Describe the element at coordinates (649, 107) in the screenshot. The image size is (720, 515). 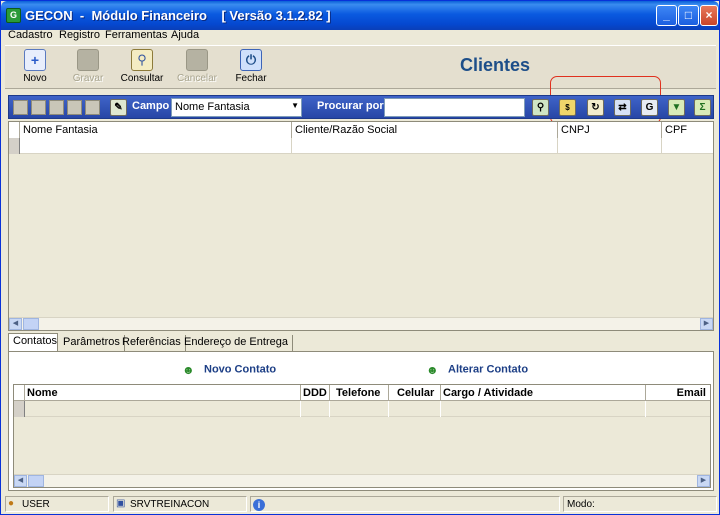
I see `g-icon: G` at that location.